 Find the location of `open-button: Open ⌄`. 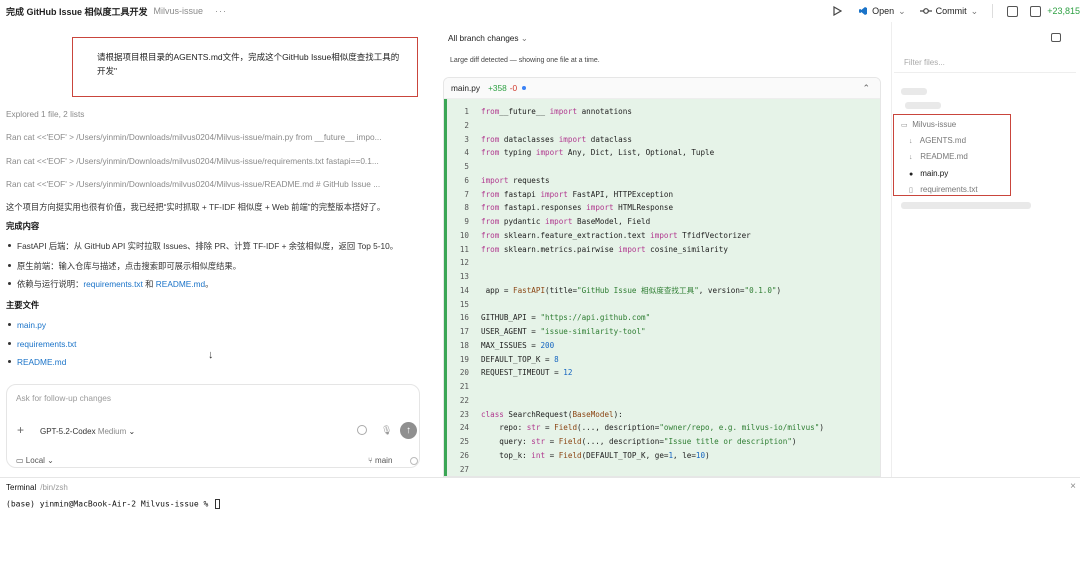

open-button: Open ⌄ is located at coordinates (882, 11).